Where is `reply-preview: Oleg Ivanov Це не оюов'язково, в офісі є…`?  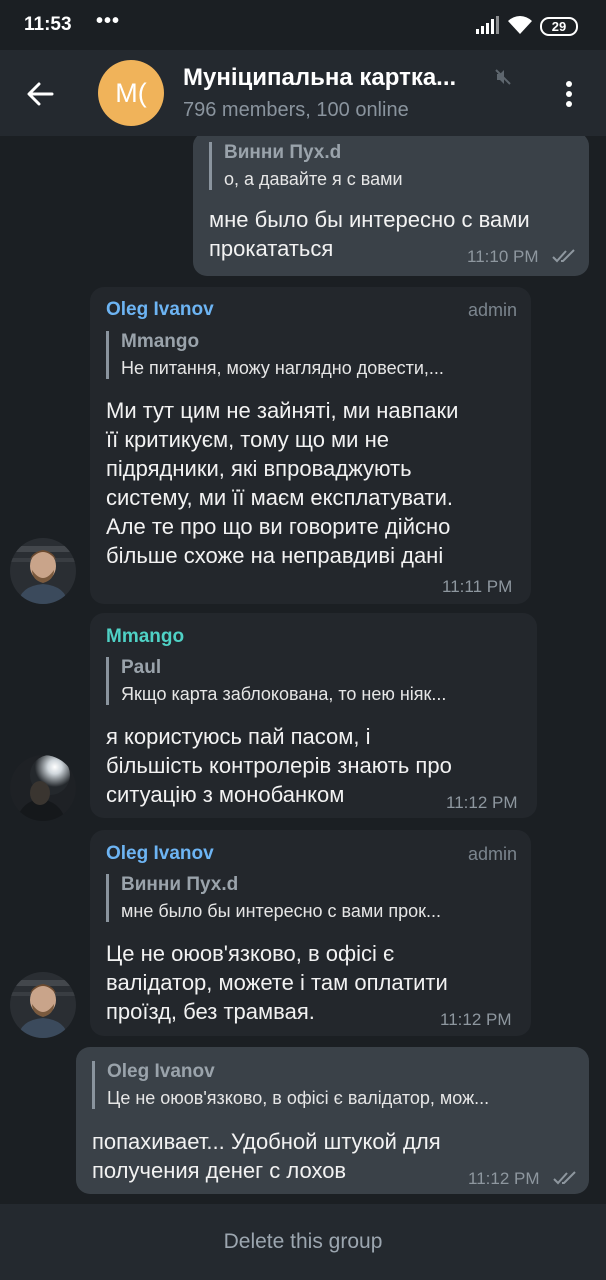
reply-preview: Oleg Ivanov Це не оюов'язково, в офісі є… is located at coordinates (334, 1085).